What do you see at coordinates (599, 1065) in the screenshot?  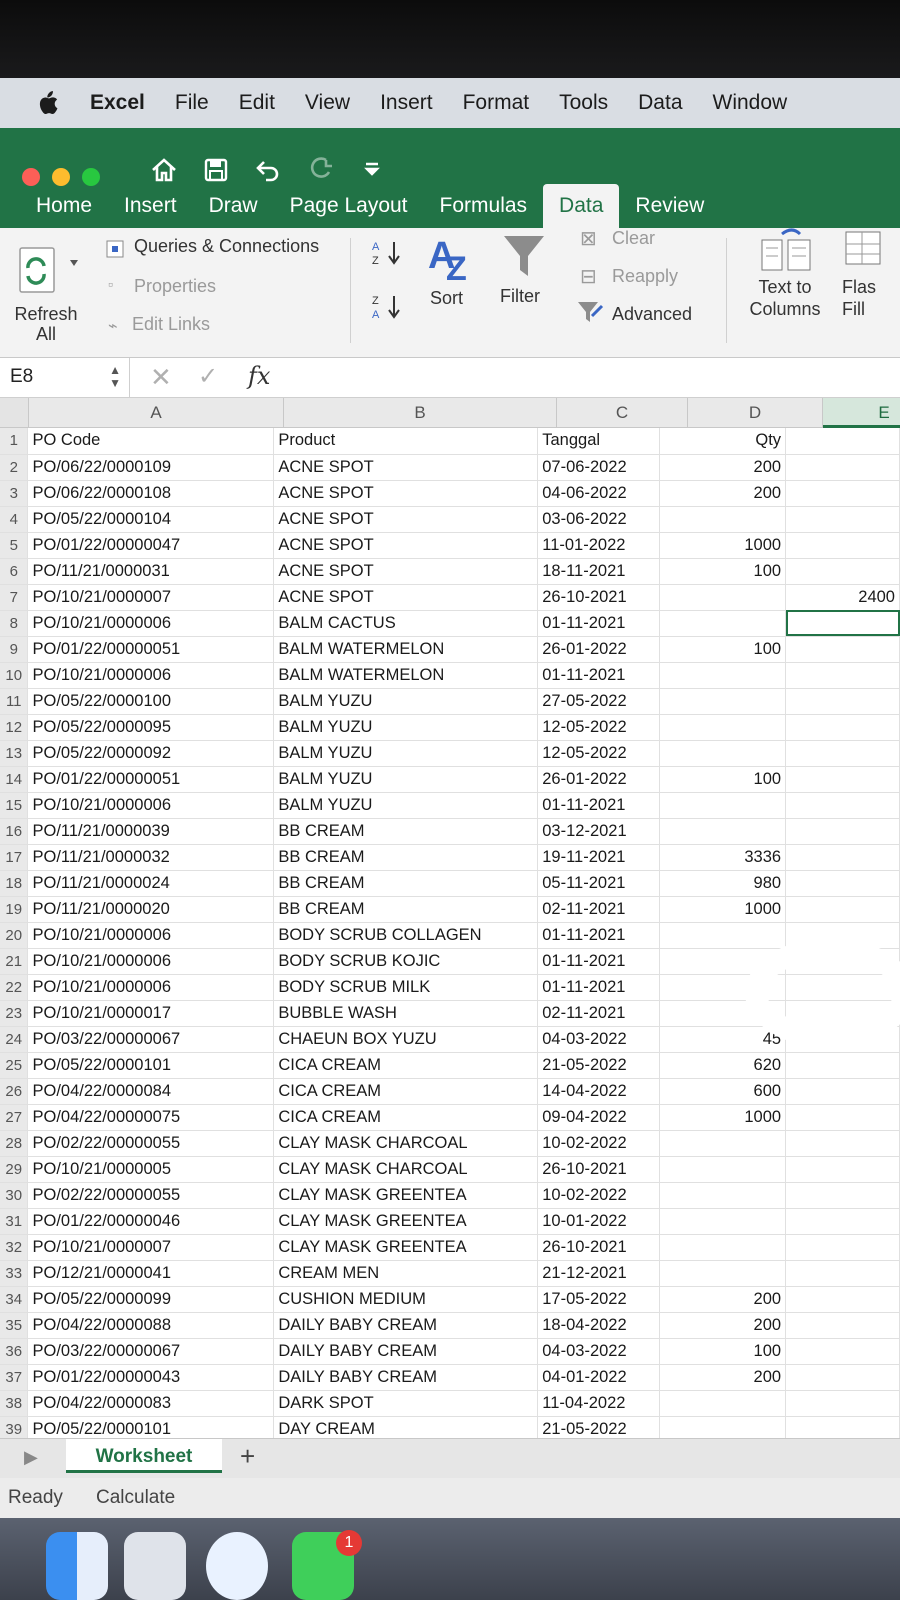 I see `cell-tanggal: 21-05-2022` at bounding box center [599, 1065].